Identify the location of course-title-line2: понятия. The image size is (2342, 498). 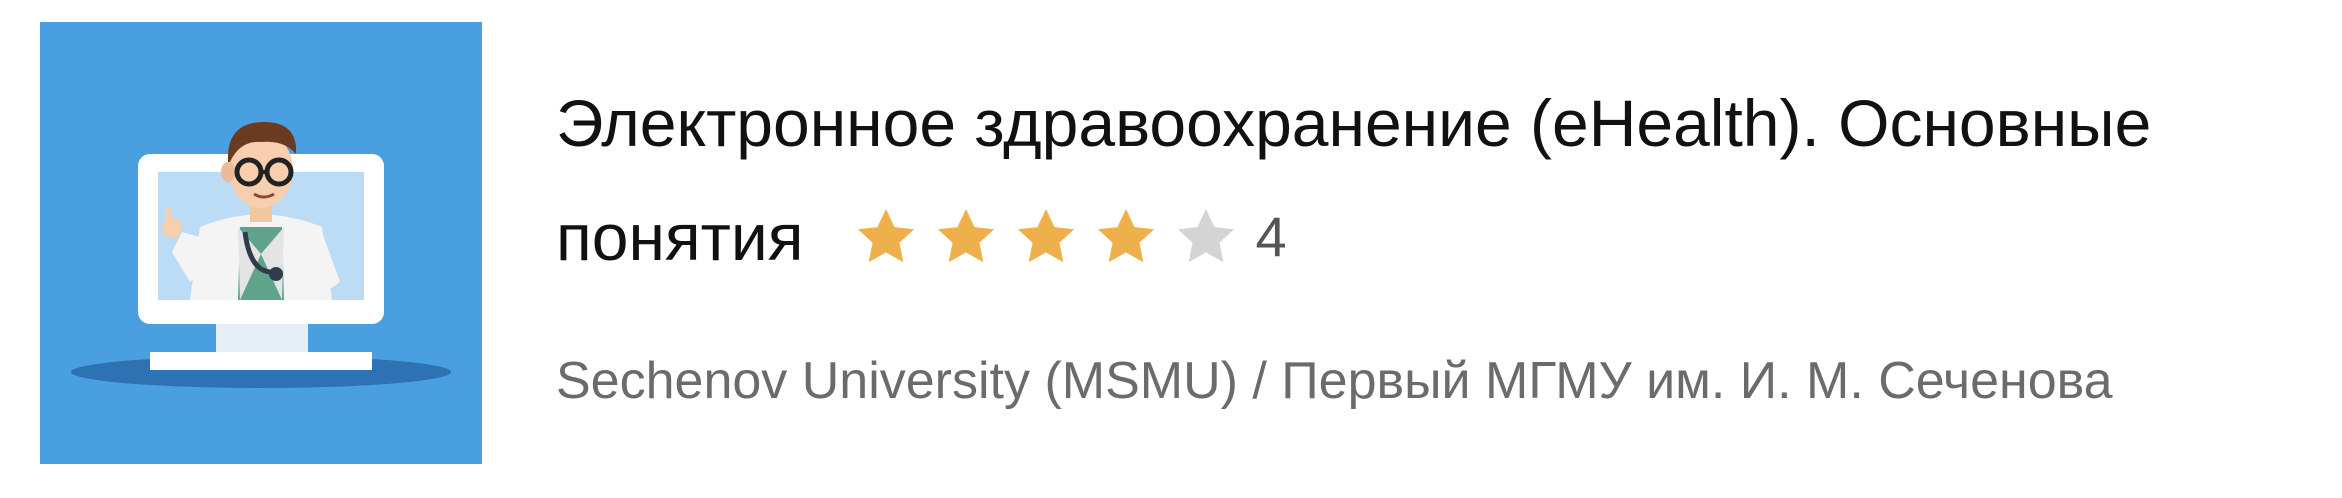
(680, 237).